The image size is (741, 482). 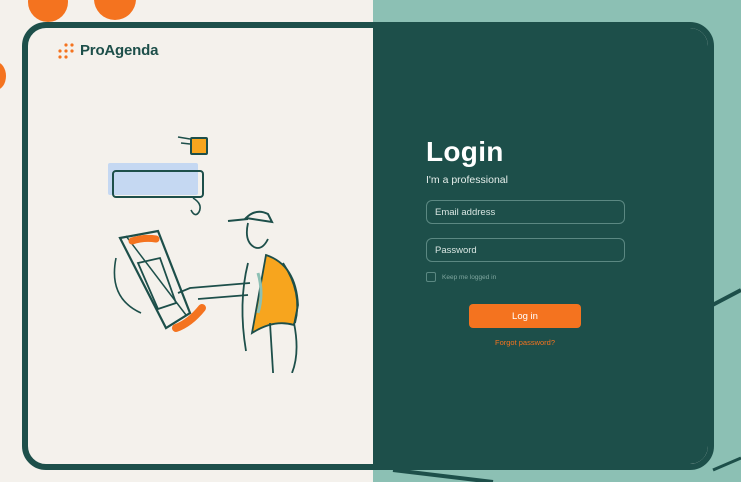 I want to click on password-field, so click(x=525, y=250).